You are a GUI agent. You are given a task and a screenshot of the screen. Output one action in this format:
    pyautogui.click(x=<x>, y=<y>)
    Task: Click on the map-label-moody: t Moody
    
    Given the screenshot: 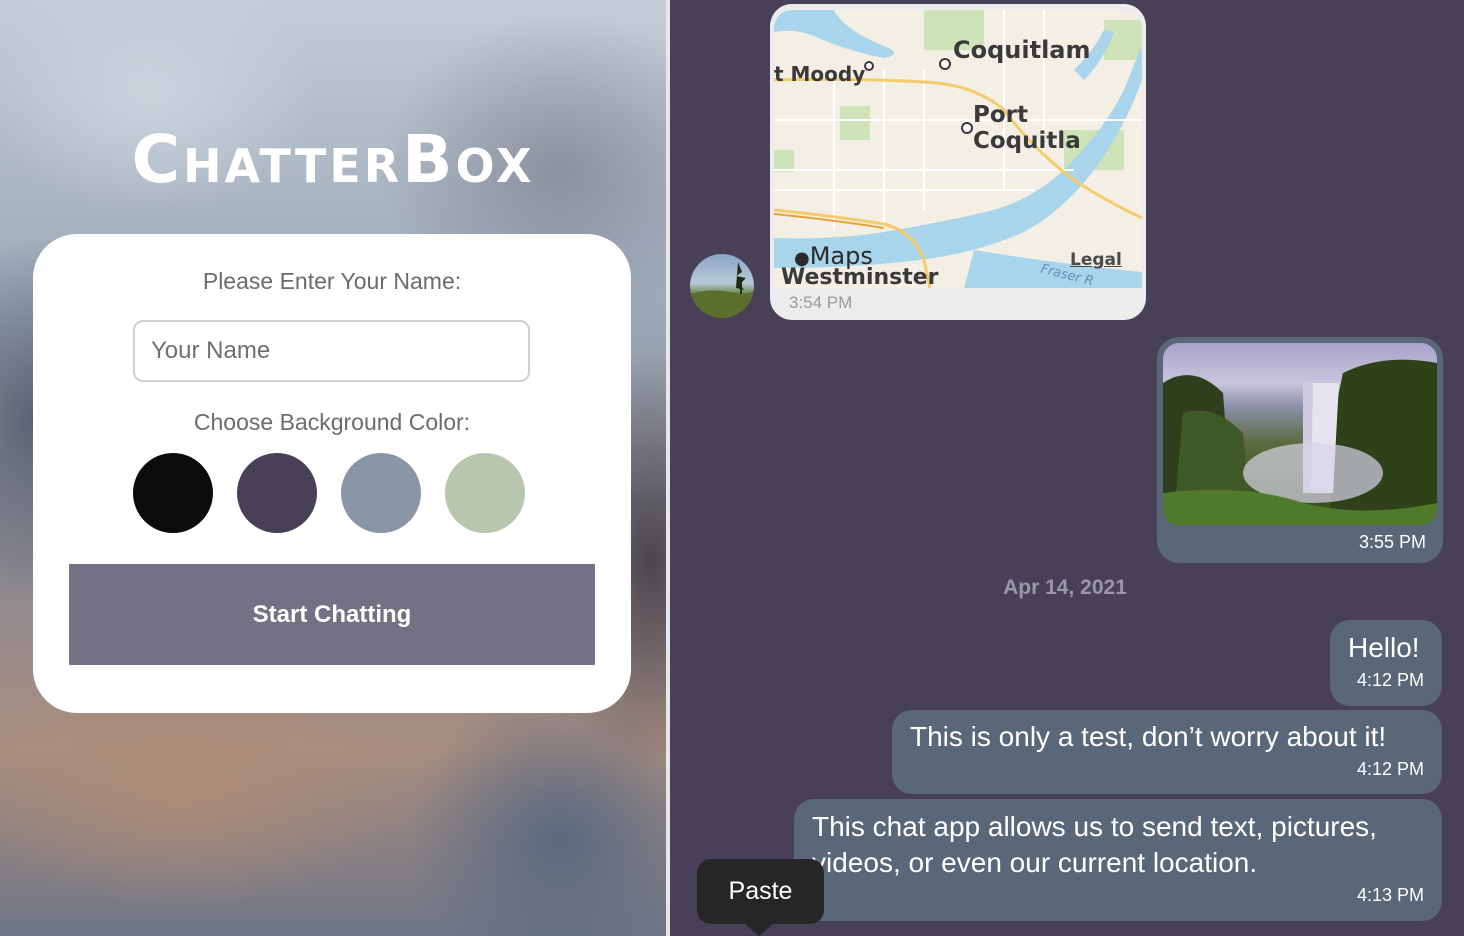 What is the action you would take?
    pyautogui.click(x=820, y=74)
    